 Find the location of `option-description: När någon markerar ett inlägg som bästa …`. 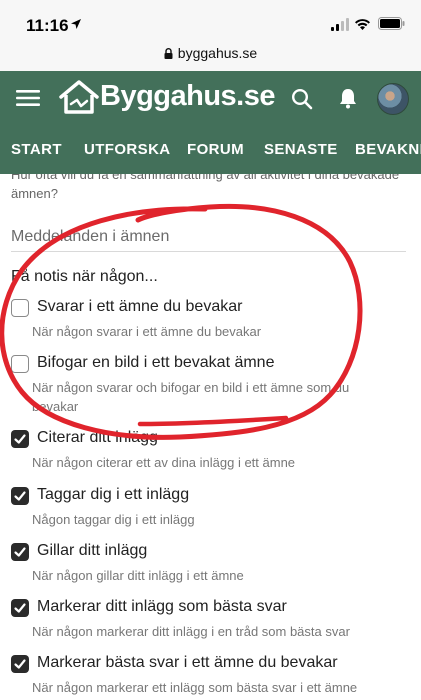

option-description: När någon markerar ett inlägg som bästa … is located at coordinates (195, 687).